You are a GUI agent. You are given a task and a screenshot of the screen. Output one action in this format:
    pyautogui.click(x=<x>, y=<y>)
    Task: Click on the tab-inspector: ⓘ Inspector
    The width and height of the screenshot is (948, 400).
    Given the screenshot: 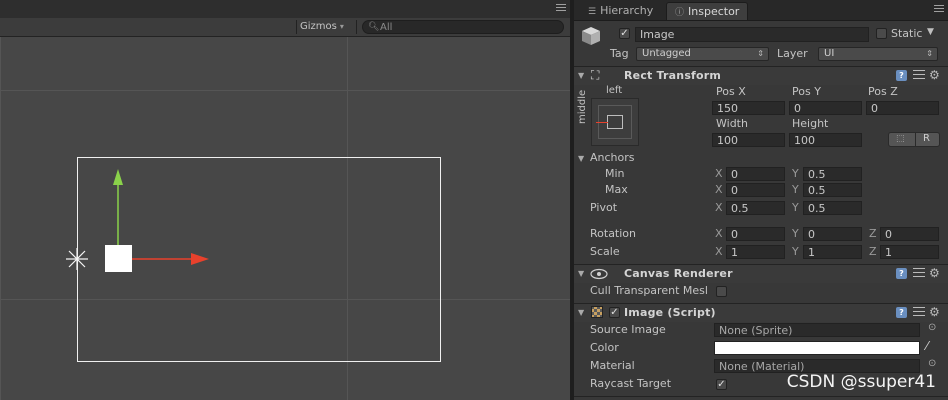 What is the action you would take?
    pyautogui.click(x=707, y=11)
    